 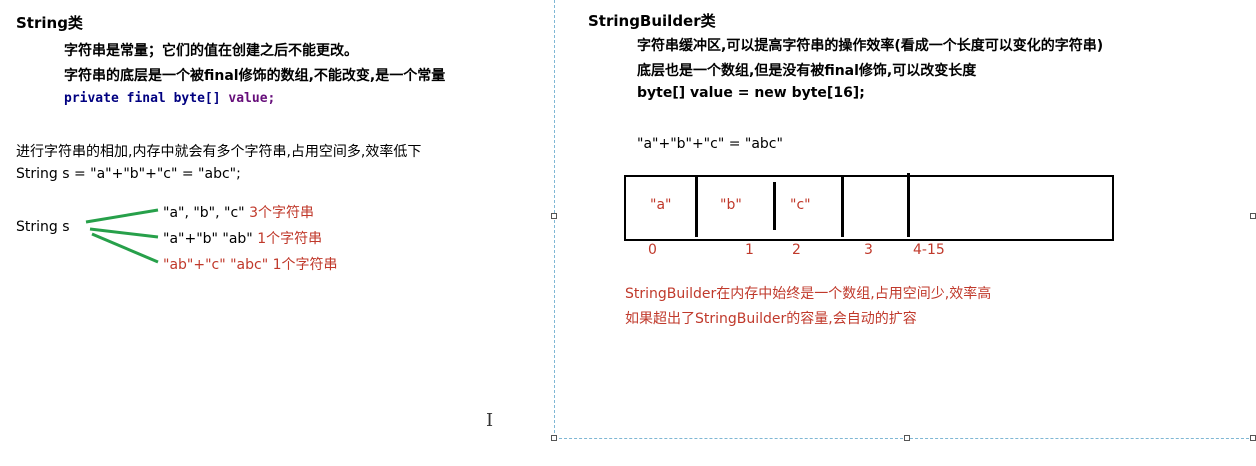 What do you see at coordinates (808, 294) in the screenshot?
I see `right-note-line1: StringBuilder在内存中始终是一个数组,占用空间少,效率高` at bounding box center [808, 294].